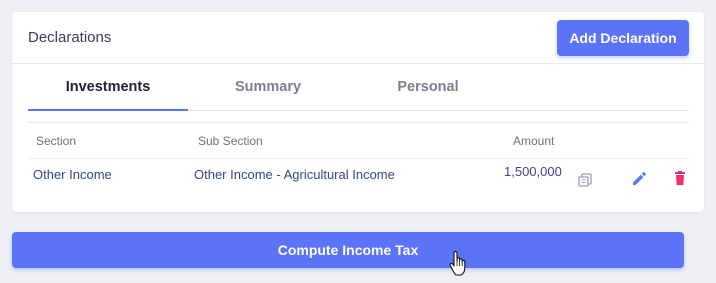 The height and width of the screenshot is (283, 716). What do you see at coordinates (680, 178) in the screenshot?
I see `delete-icon` at bounding box center [680, 178].